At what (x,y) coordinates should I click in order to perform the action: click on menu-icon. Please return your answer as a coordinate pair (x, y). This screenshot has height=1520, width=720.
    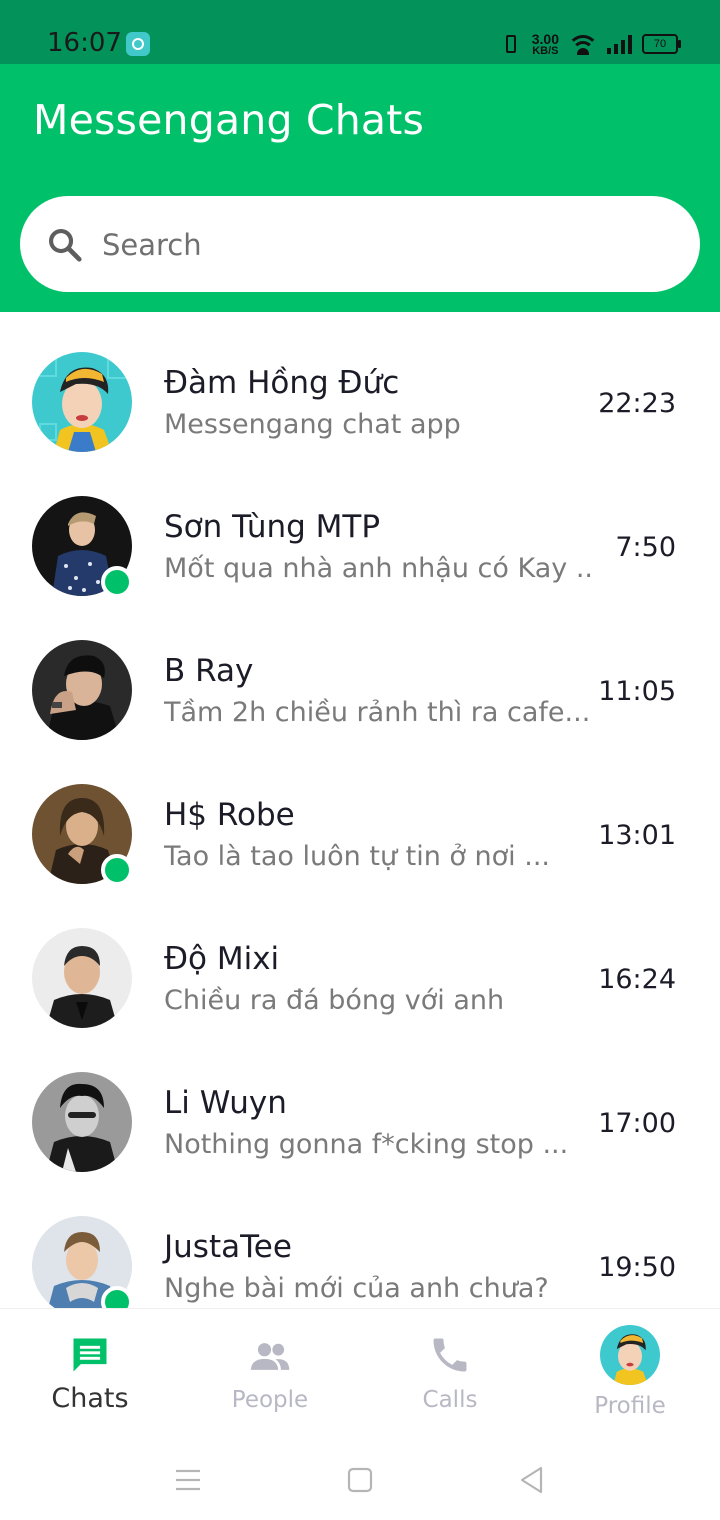
    Looking at the image, I should click on (188, 1480).